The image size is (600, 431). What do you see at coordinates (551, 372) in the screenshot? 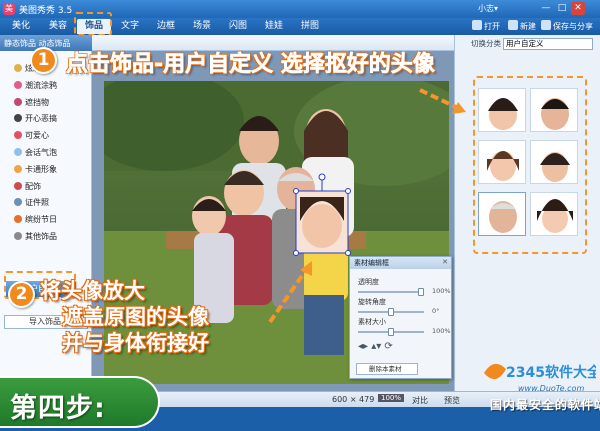
I see `watermark-brand: 2345软件大全` at bounding box center [551, 372].